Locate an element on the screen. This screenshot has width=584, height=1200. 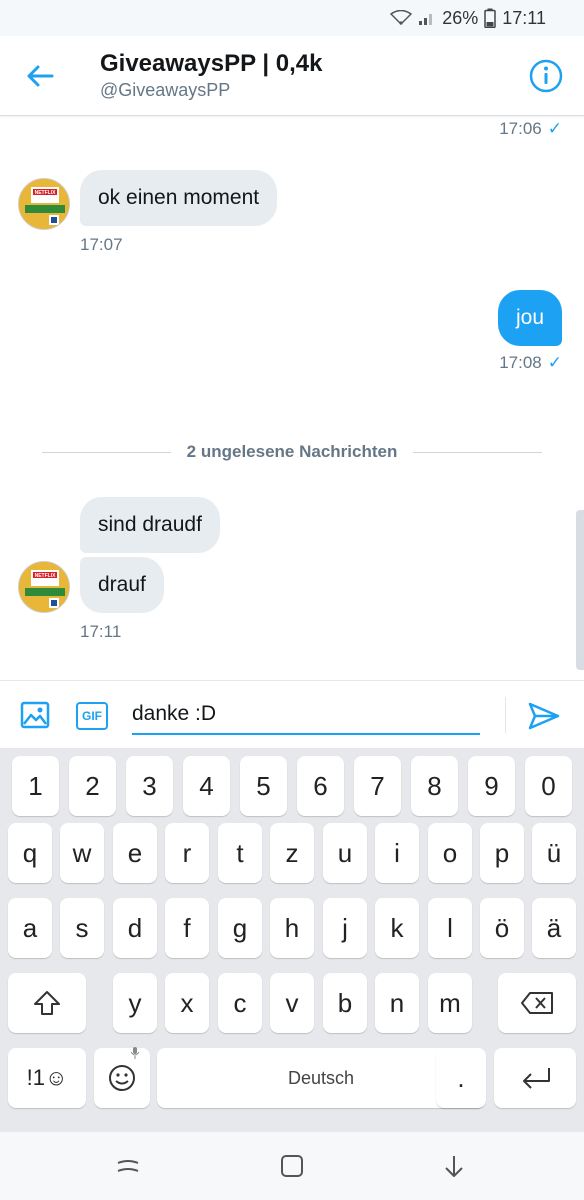
back-button is located at coordinates (40, 76).